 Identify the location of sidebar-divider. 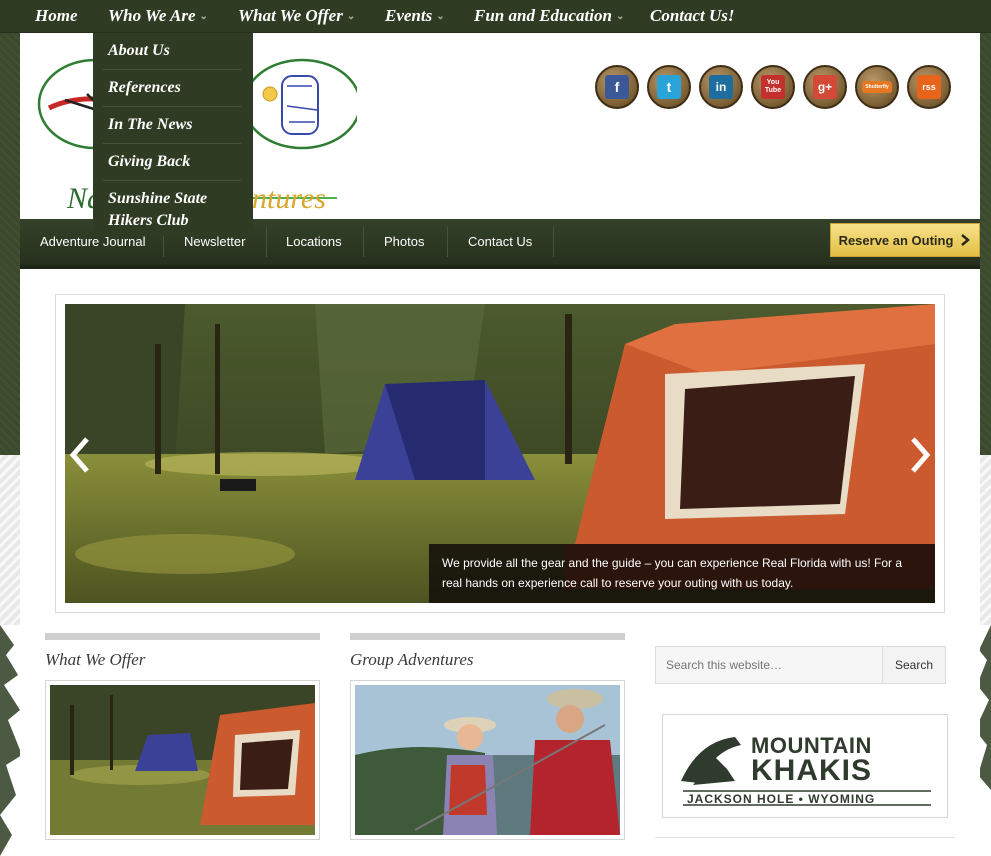
(805, 837).